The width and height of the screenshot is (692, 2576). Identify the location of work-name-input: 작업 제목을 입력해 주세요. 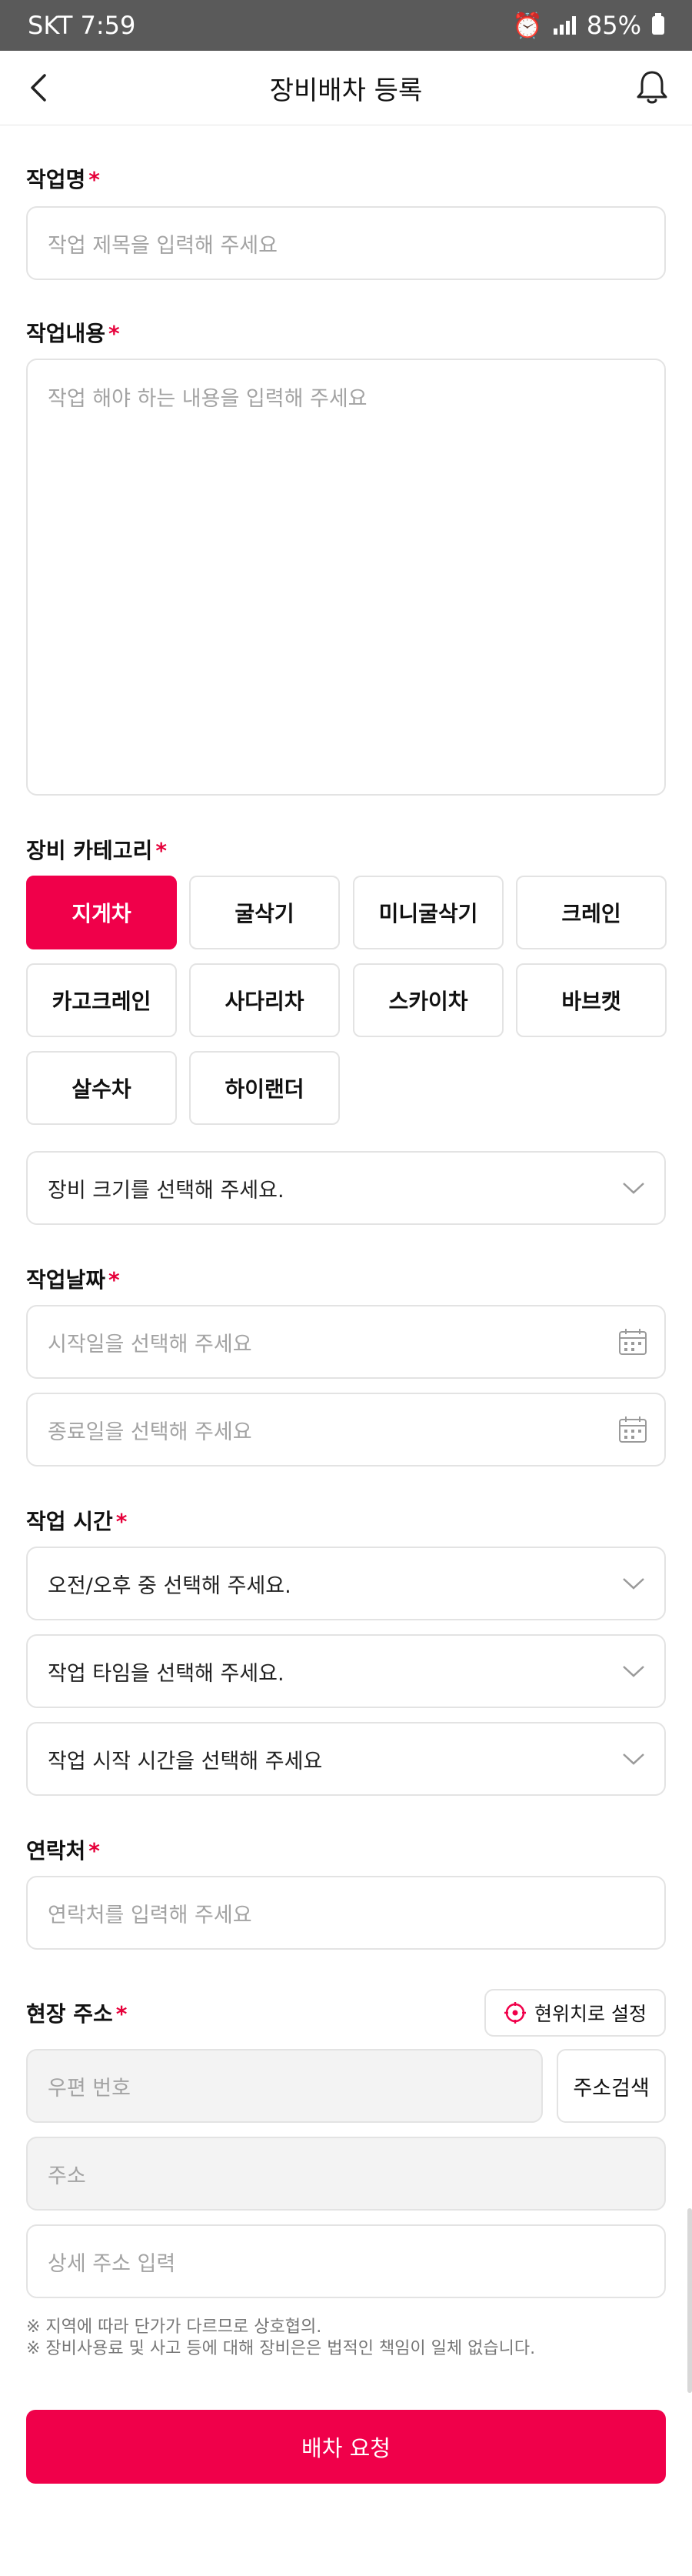
(346, 243).